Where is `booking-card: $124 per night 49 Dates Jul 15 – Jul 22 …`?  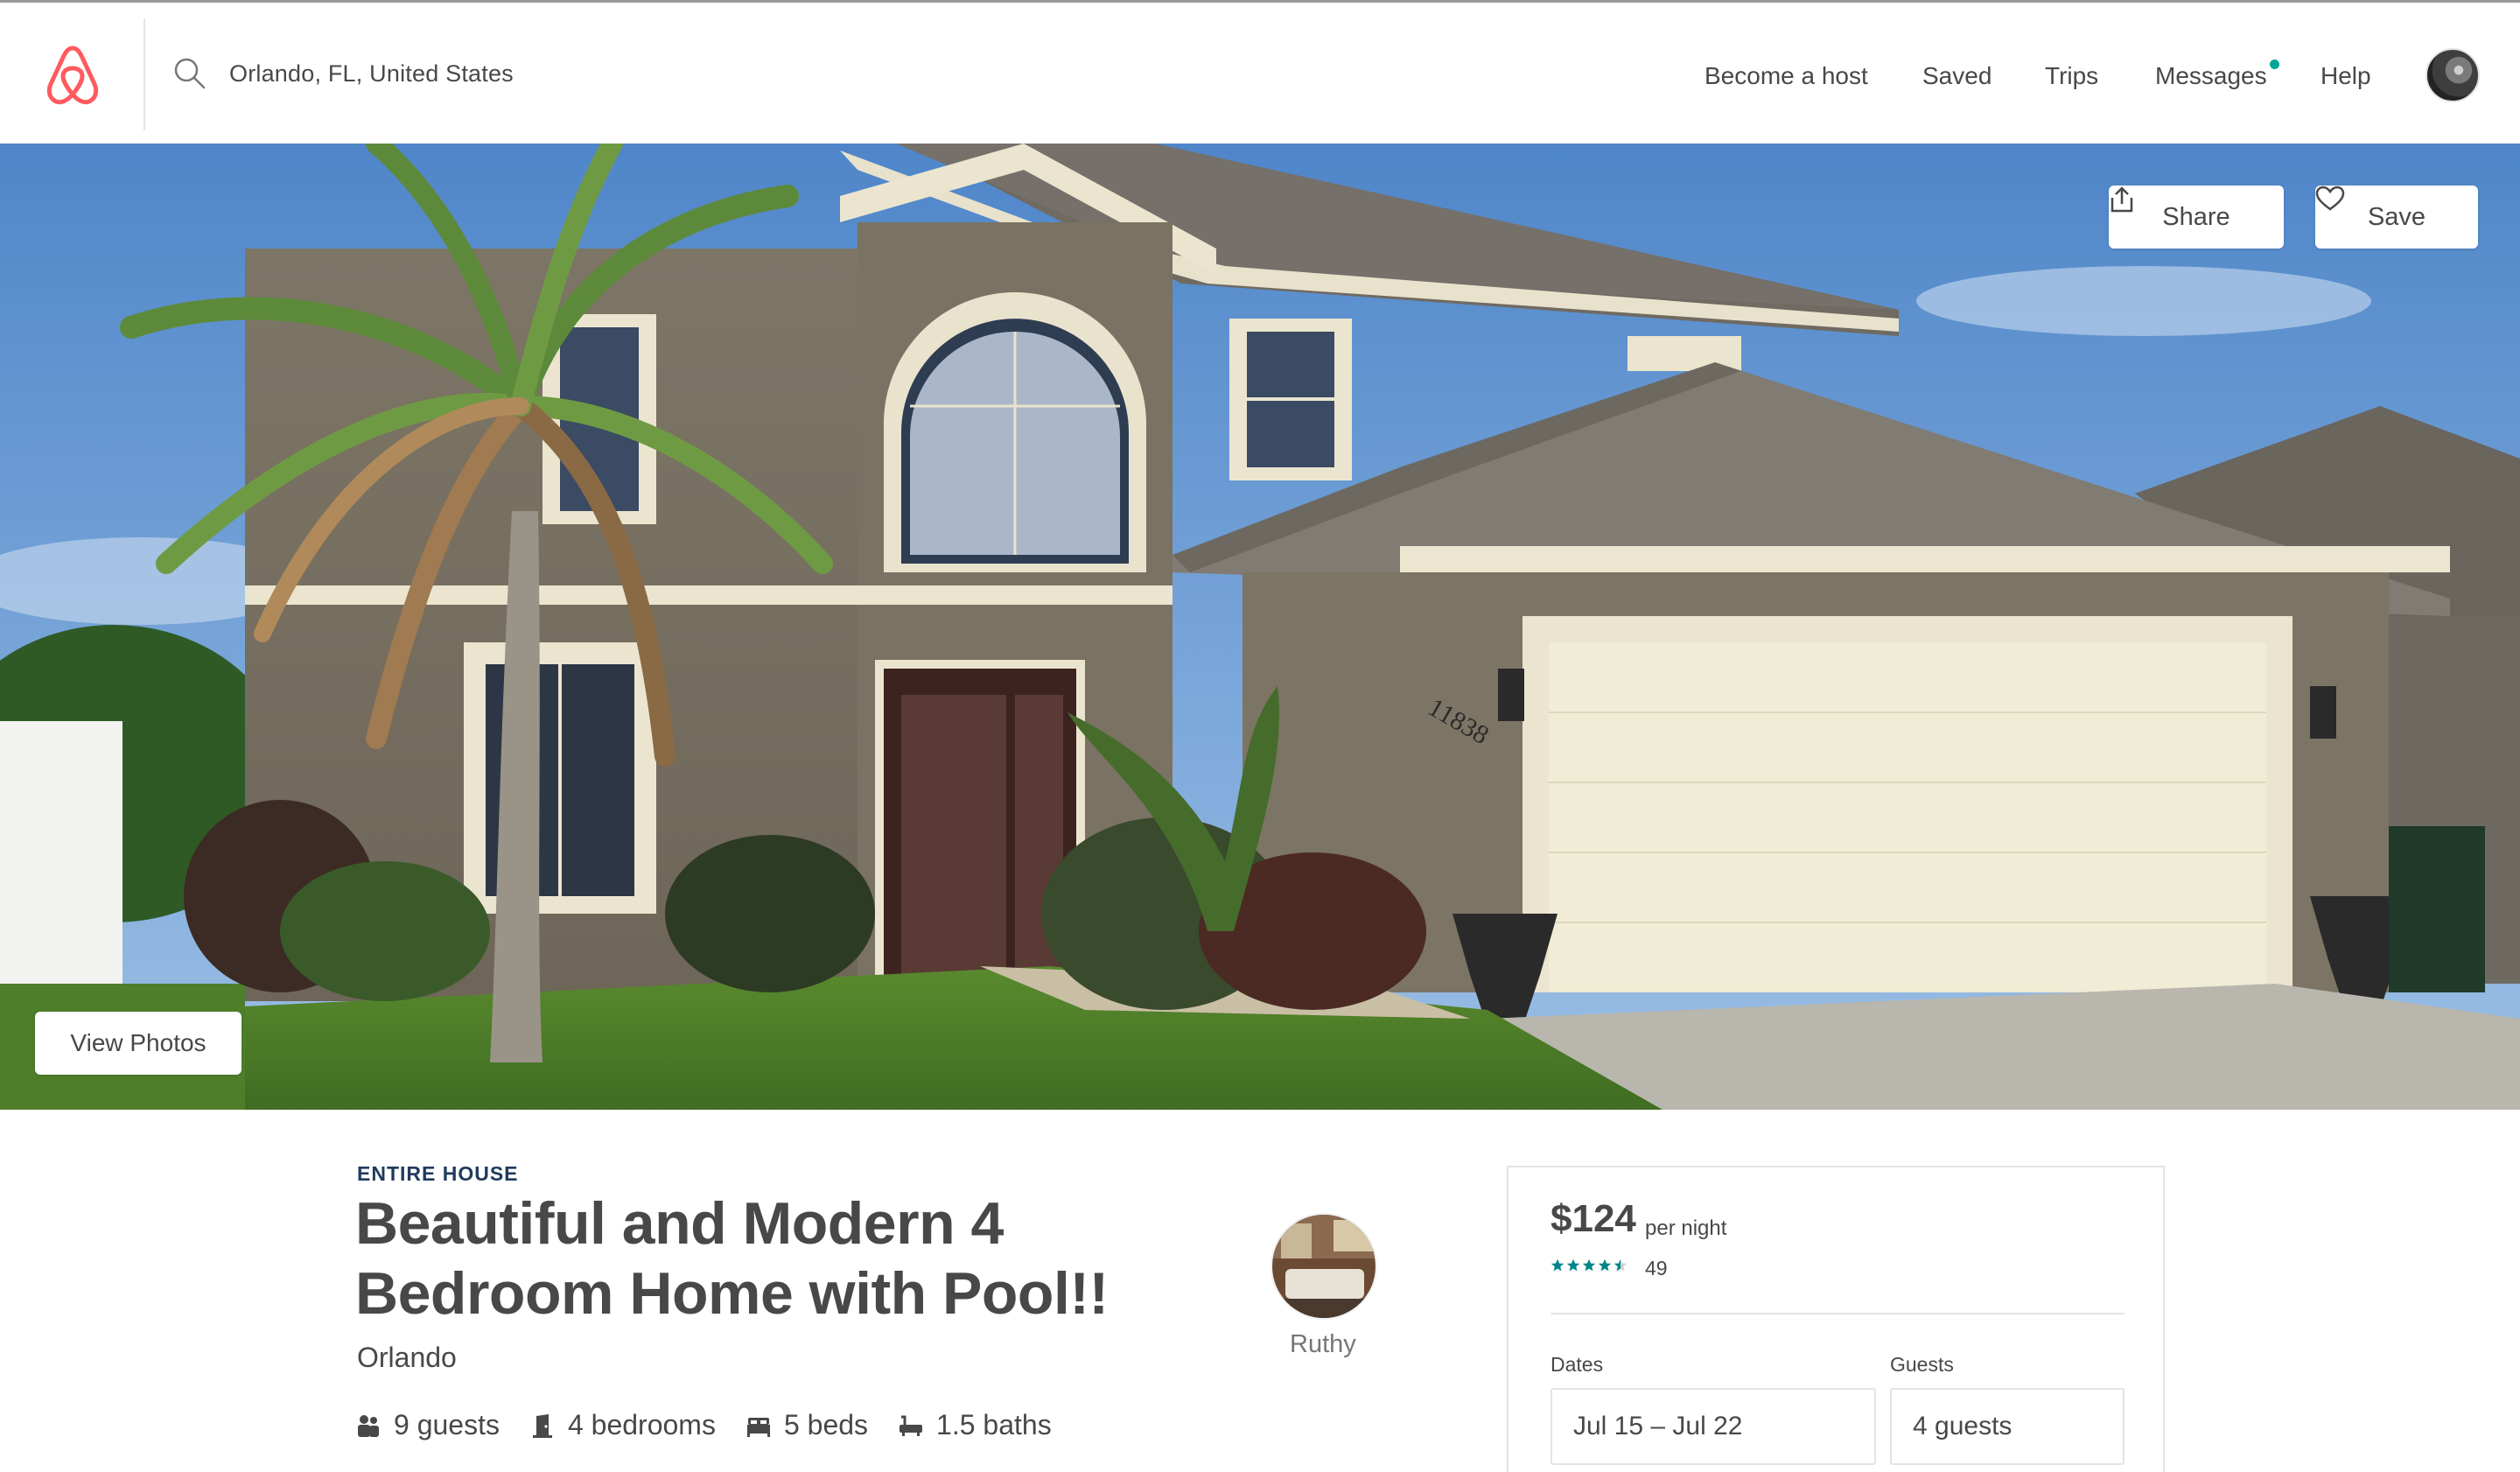
booking-card: $124 per night 49 Dates Jul 15 – Jul 22 … is located at coordinates (1836, 1319).